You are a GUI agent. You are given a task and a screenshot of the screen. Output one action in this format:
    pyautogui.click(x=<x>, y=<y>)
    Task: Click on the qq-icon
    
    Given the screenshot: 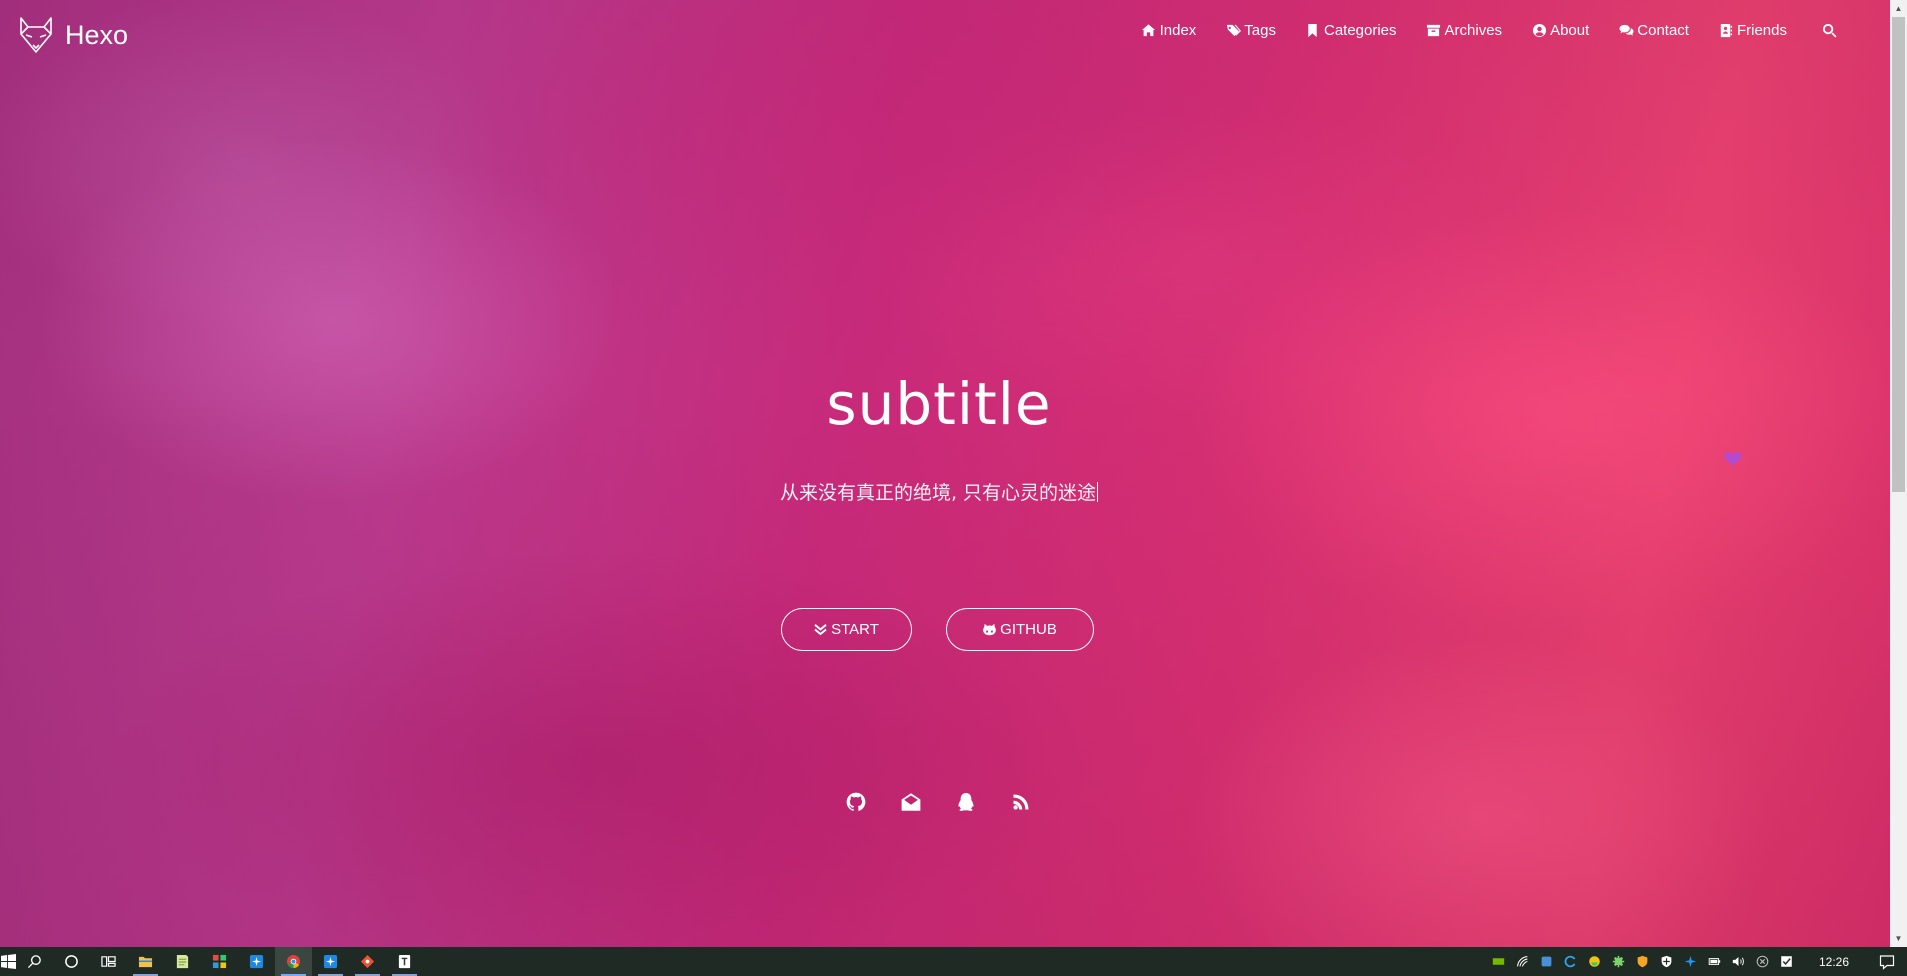 What is the action you would take?
    pyautogui.click(x=966, y=802)
    